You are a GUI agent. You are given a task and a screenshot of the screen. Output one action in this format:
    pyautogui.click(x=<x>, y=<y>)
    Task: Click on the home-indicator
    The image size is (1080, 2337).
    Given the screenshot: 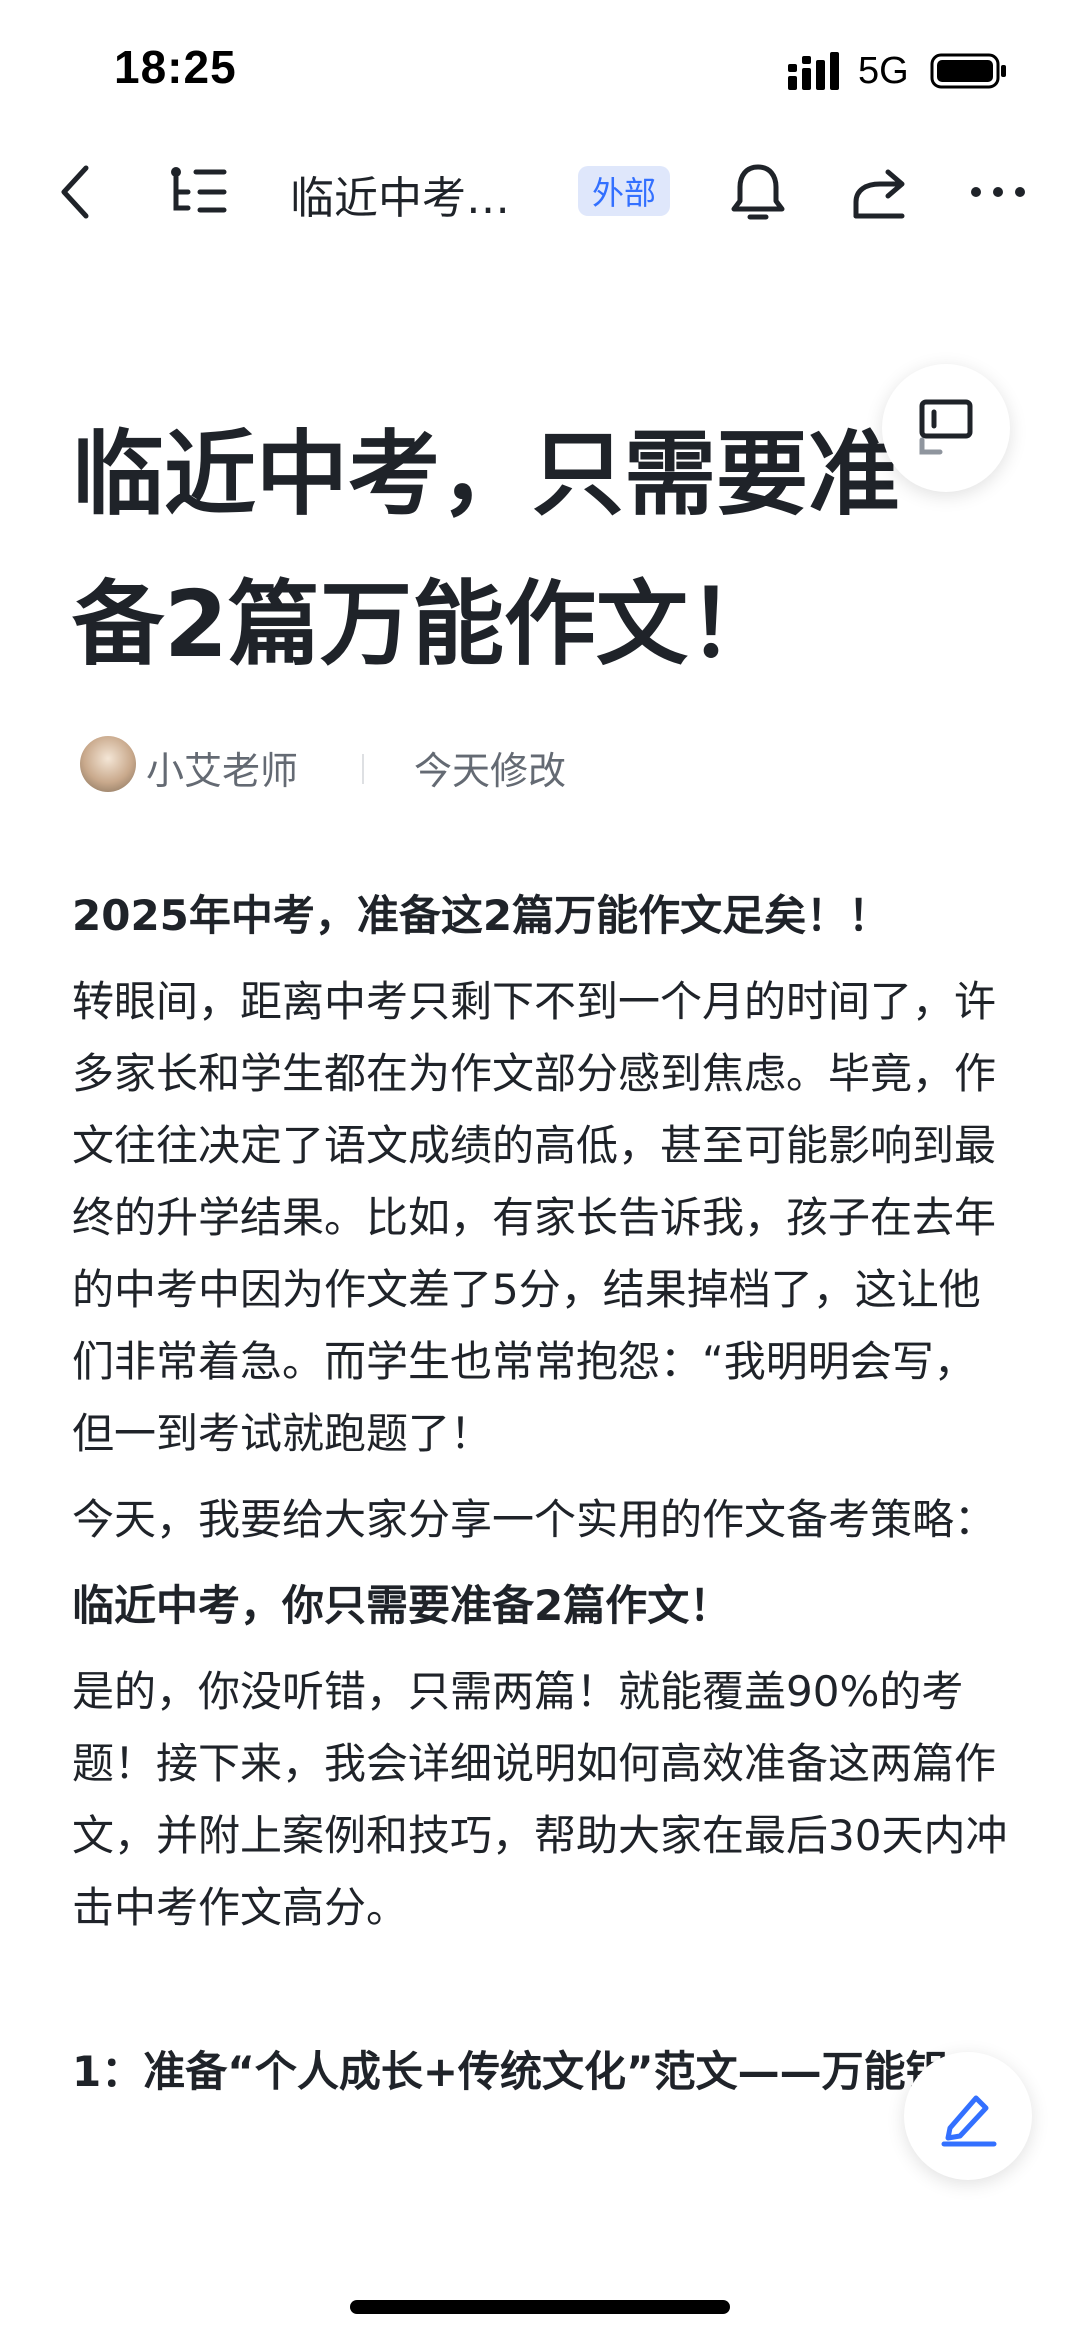 What is the action you would take?
    pyautogui.click(x=540, y=2307)
    